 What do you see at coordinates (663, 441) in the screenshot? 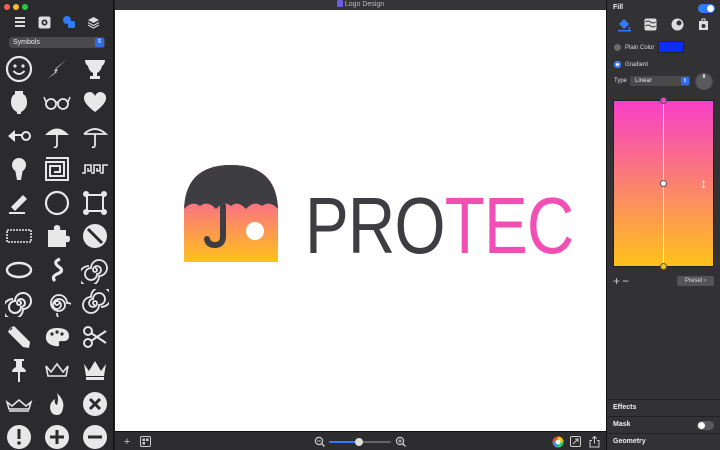
I see `geometry-section: Geometry` at bounding box center [663, 441].